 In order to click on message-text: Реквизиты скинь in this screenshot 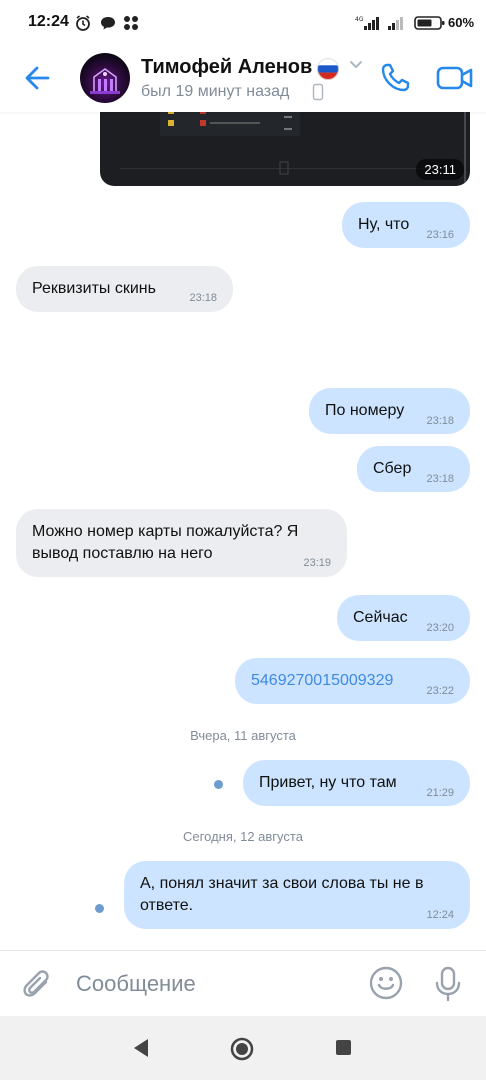, I will do `click(94, 288)`.